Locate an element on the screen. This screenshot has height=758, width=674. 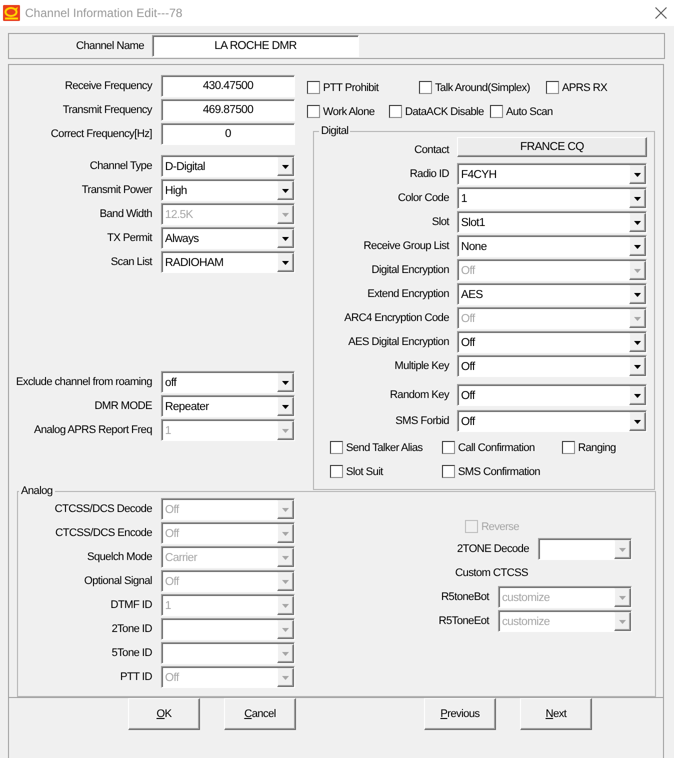
field-label: Transmit Power is located at coordinates (116, 190).